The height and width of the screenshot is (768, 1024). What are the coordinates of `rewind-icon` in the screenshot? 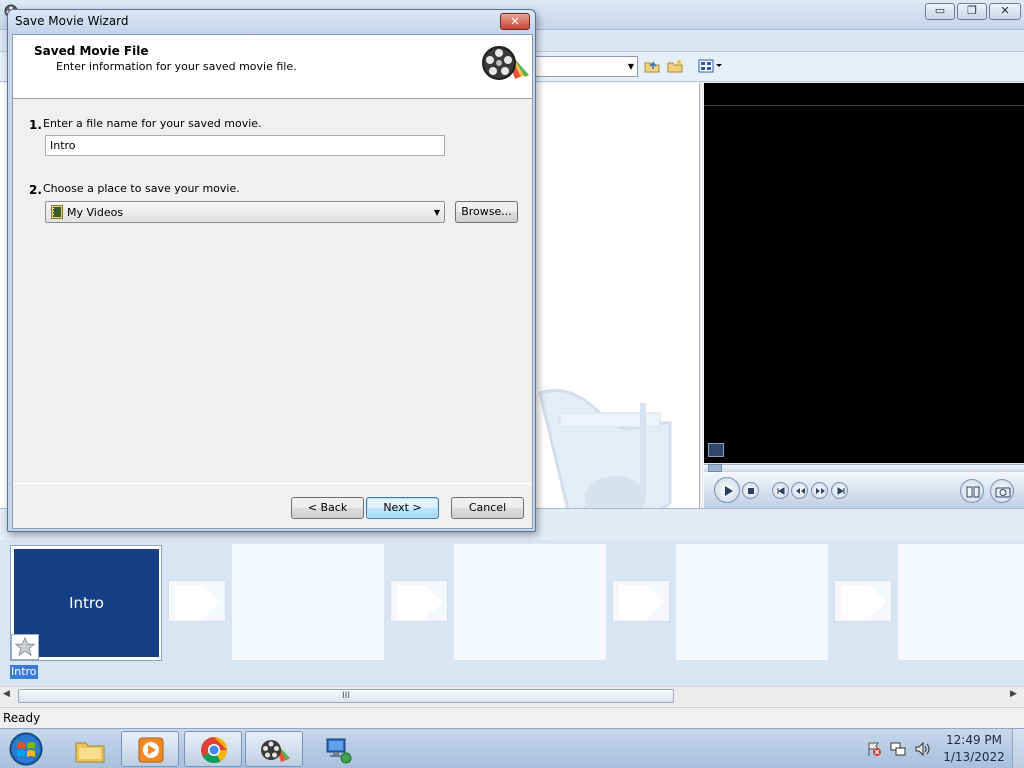 It's located at (800, 491).